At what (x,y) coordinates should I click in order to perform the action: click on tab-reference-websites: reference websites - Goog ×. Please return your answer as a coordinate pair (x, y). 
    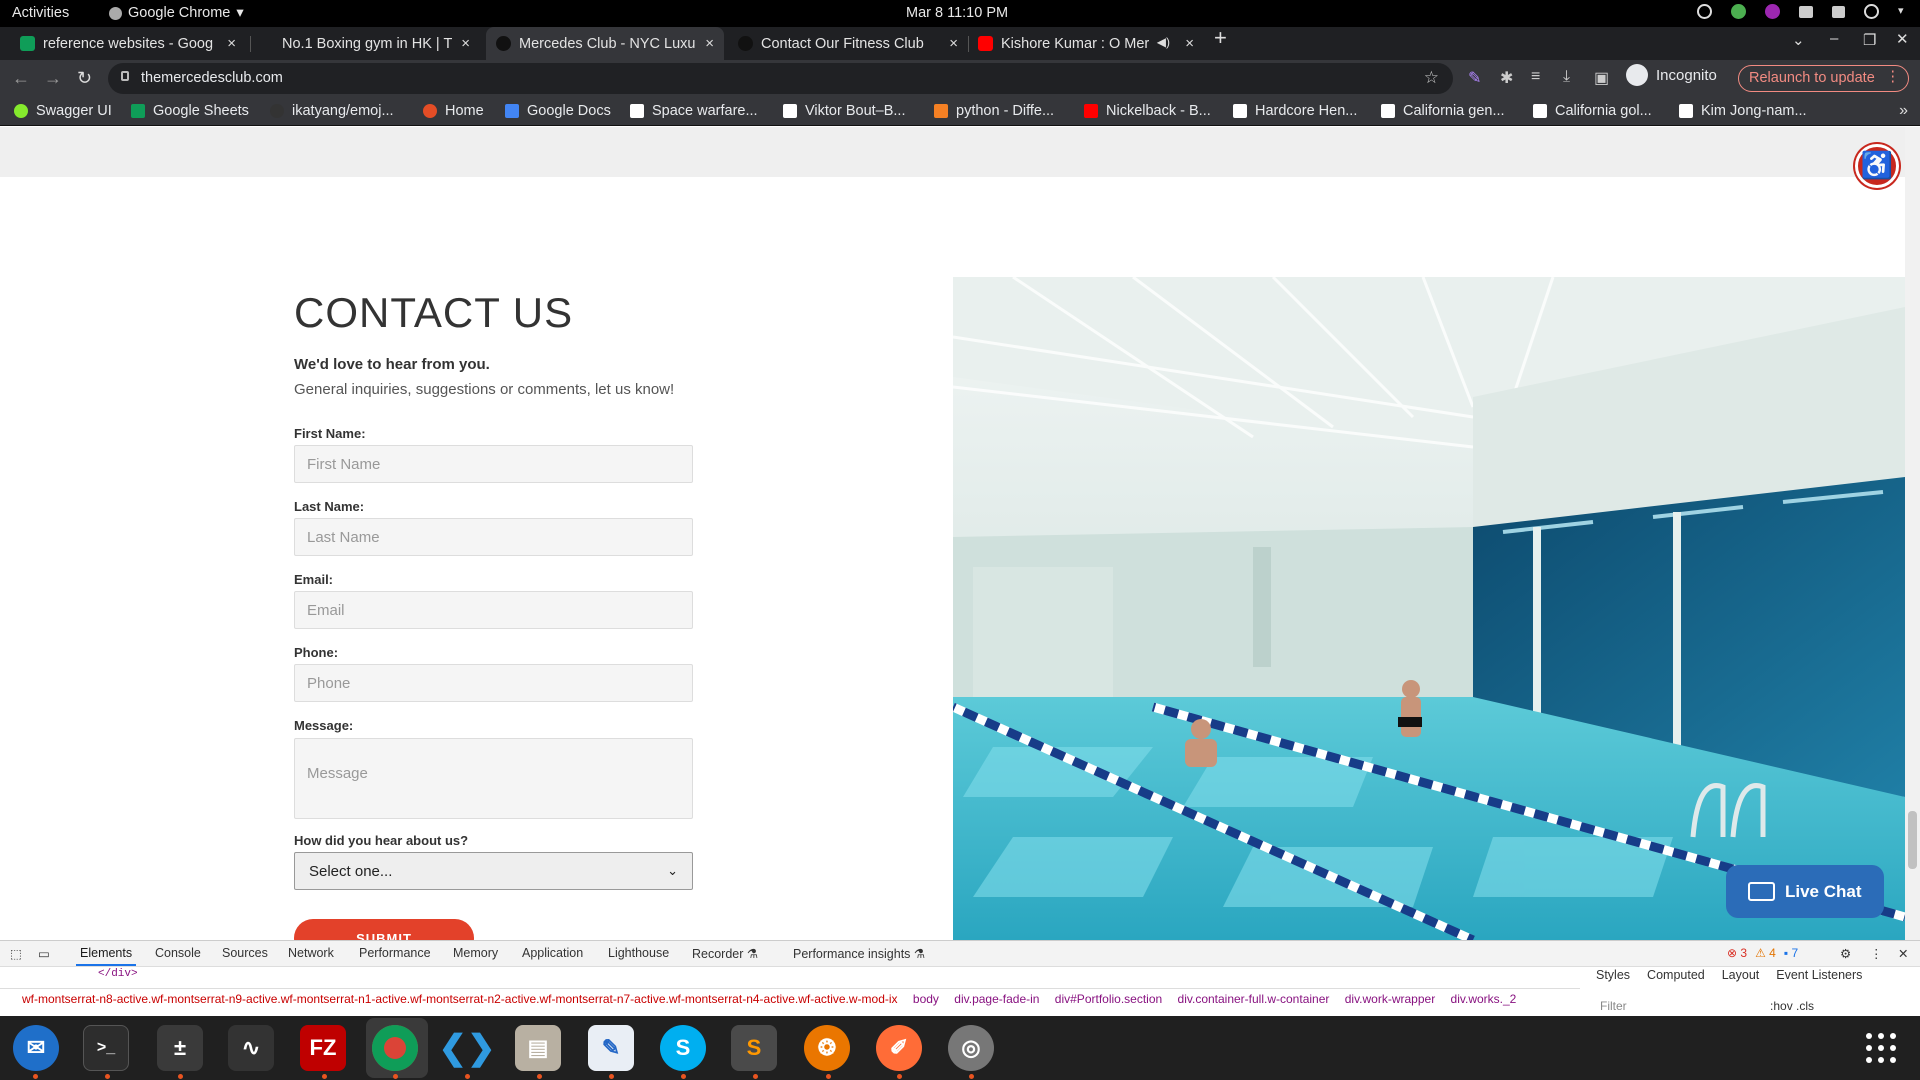
    Looking at the image, I should click on (128, 43).